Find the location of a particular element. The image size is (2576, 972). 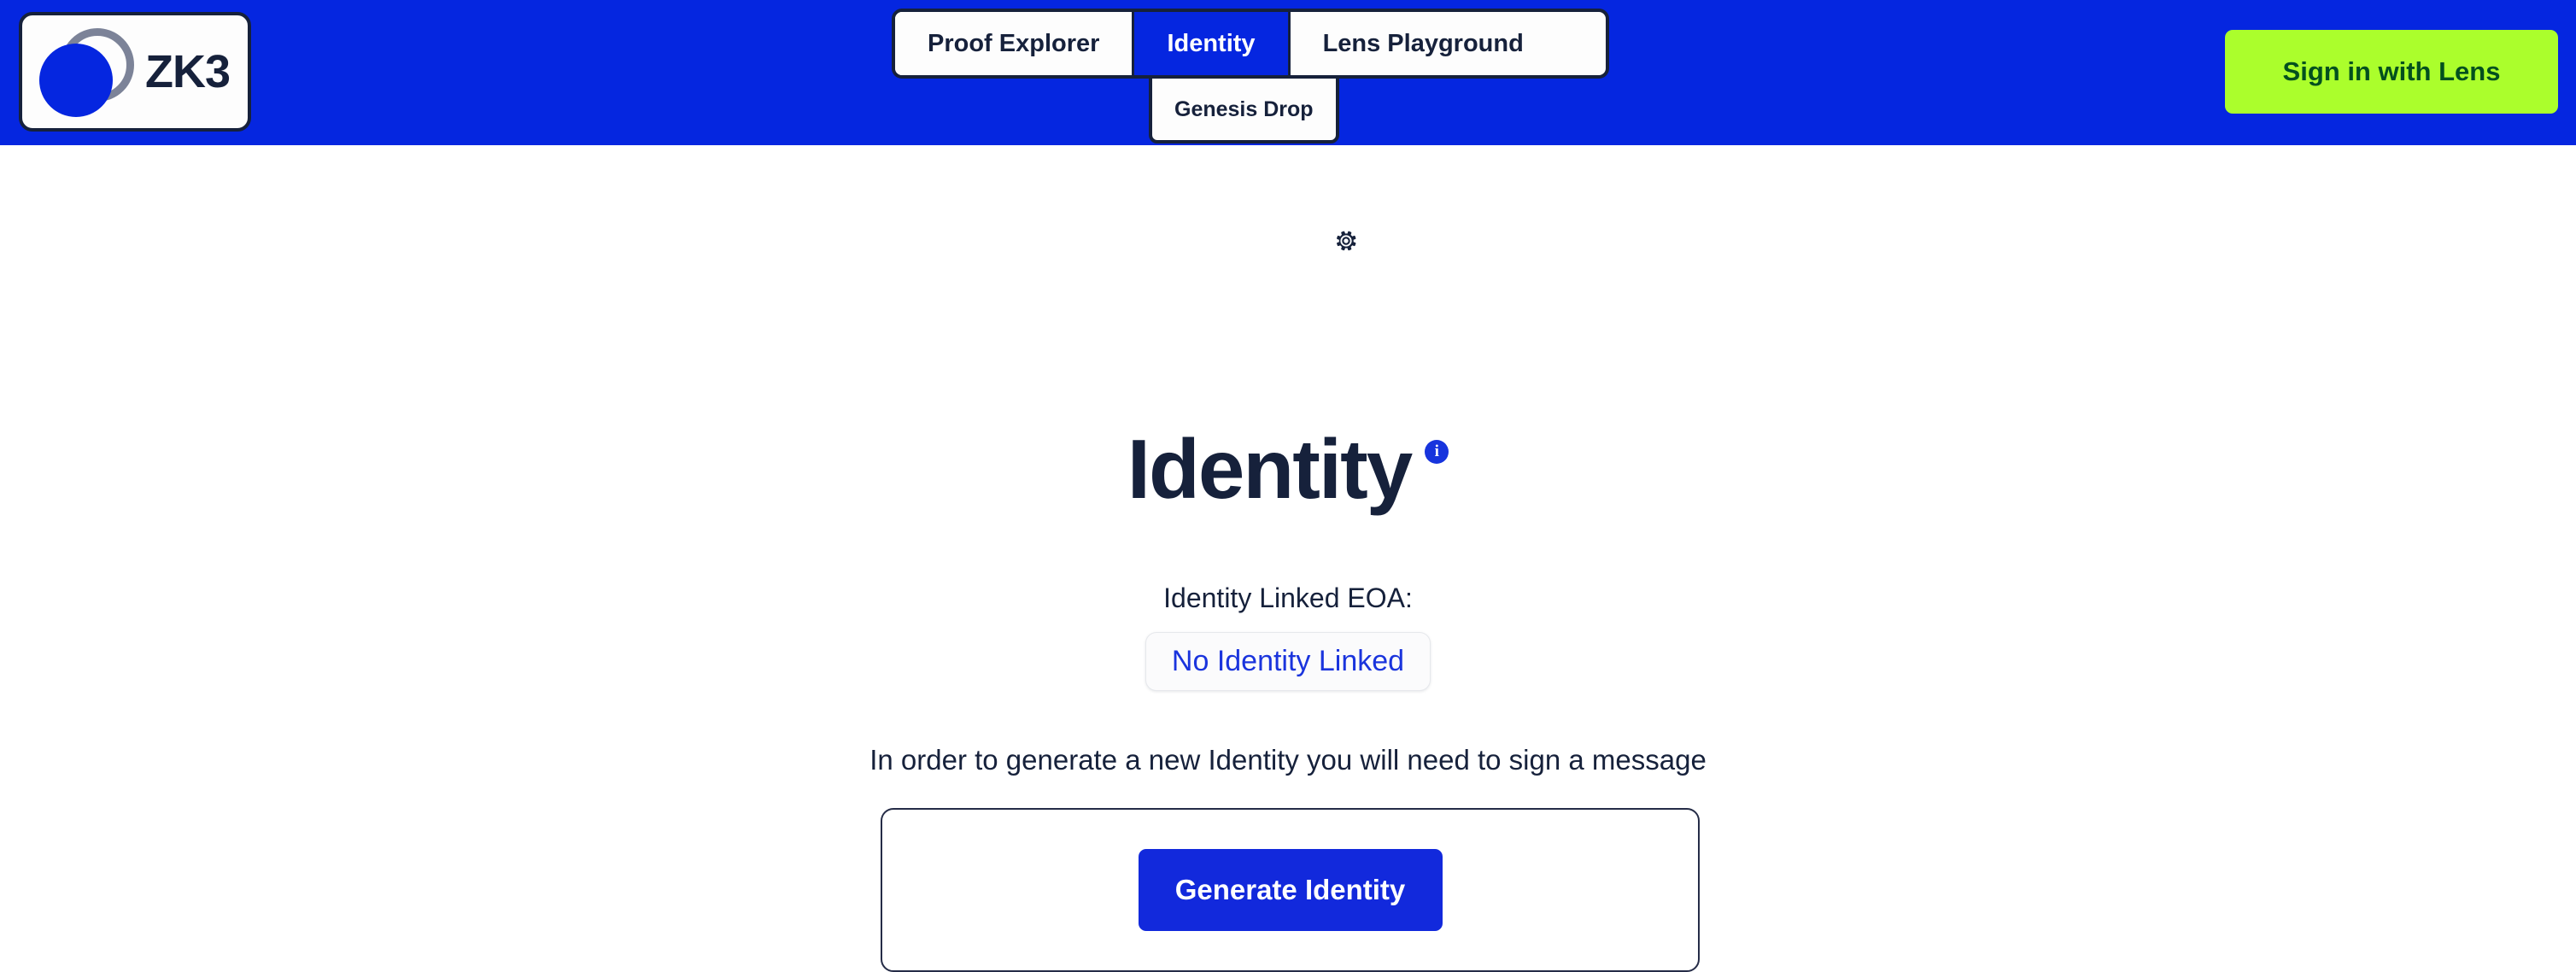

logo-text: ZK3 is located at coordinates (188, 71).